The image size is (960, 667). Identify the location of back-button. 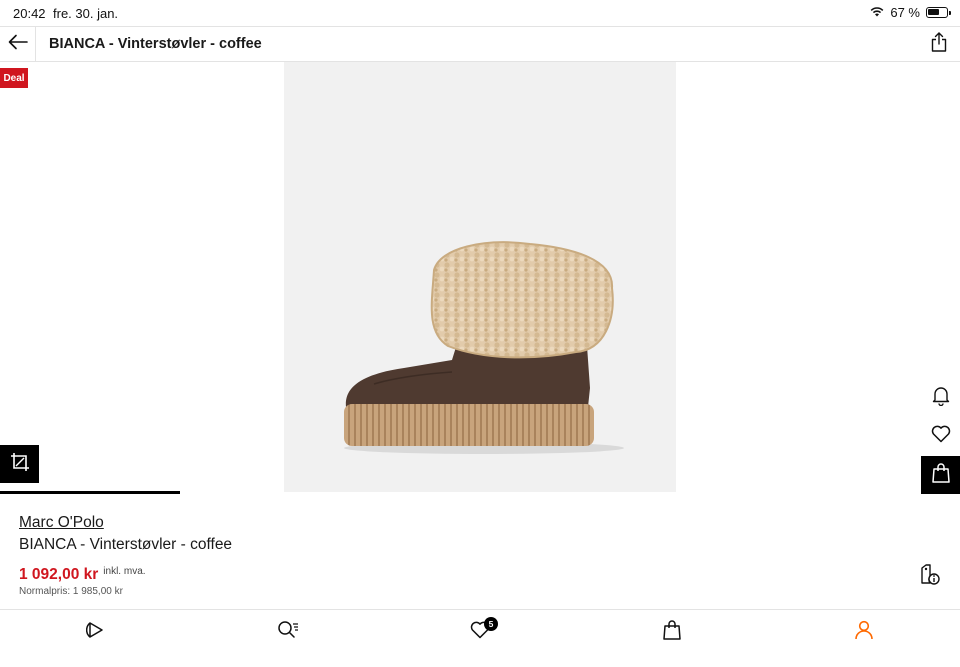
(18, 44).